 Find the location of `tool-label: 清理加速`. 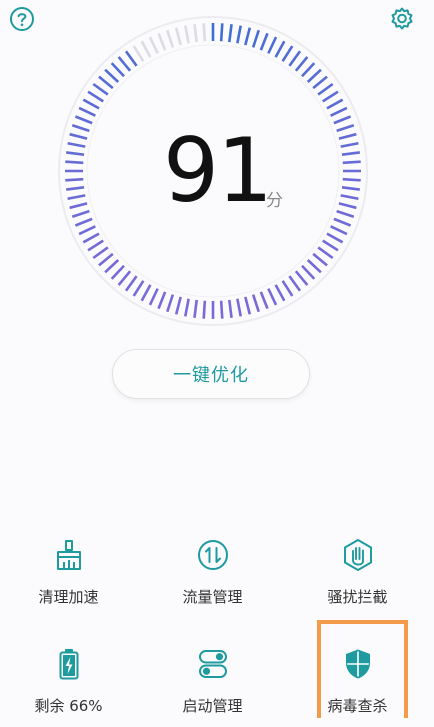

tool-label: 清理加速 is located at coordinates (68, 597).